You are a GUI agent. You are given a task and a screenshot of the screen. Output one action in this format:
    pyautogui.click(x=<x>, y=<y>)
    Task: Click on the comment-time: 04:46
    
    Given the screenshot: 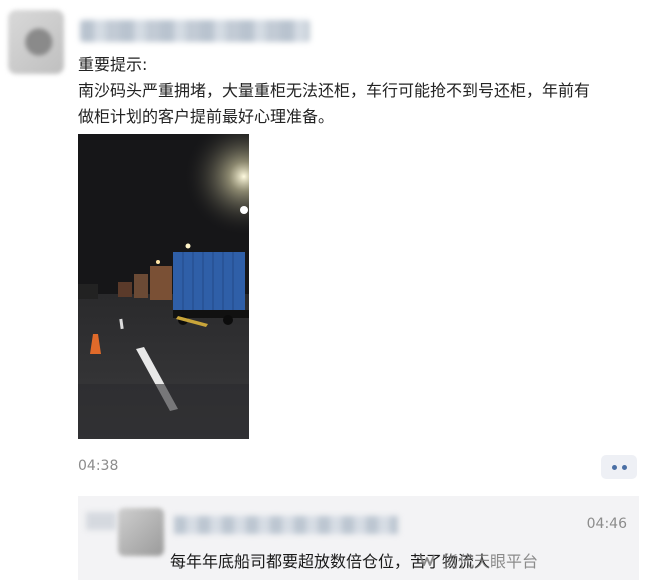 What is the action you would take?
    pyautogui.click(x=606, y=524)
    